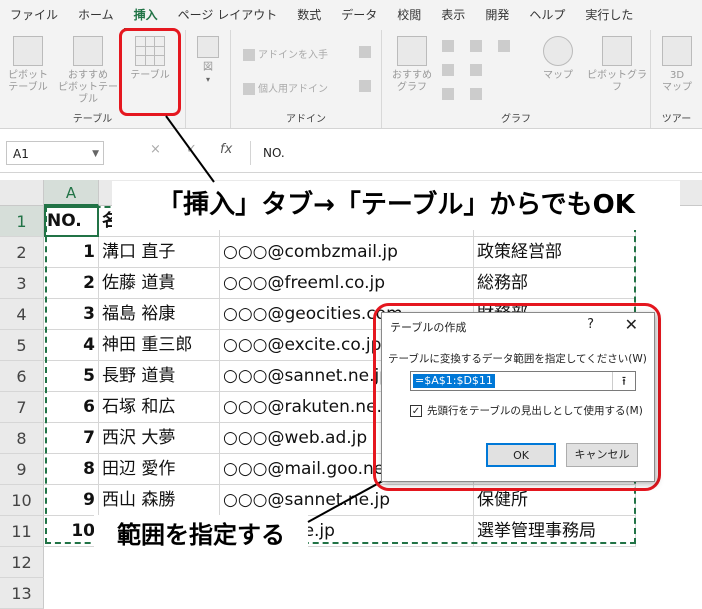 The width and height of the screenshot is (702, 609). Describe the element at coordinates (454, 381) in the screenshot. I see `range-value: =$A$1:$D$11` at that location.